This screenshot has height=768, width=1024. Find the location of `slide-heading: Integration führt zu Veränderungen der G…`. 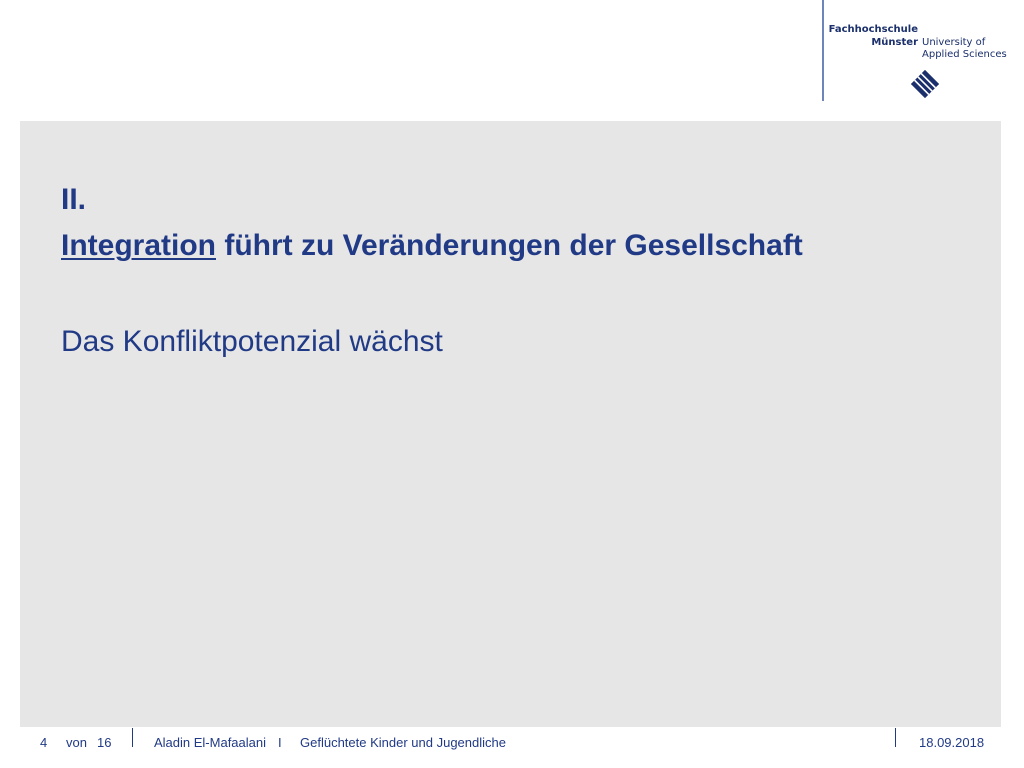

slide-heading: Integration führt zu Veränderungen der G… is located at coordinates (432, 246).